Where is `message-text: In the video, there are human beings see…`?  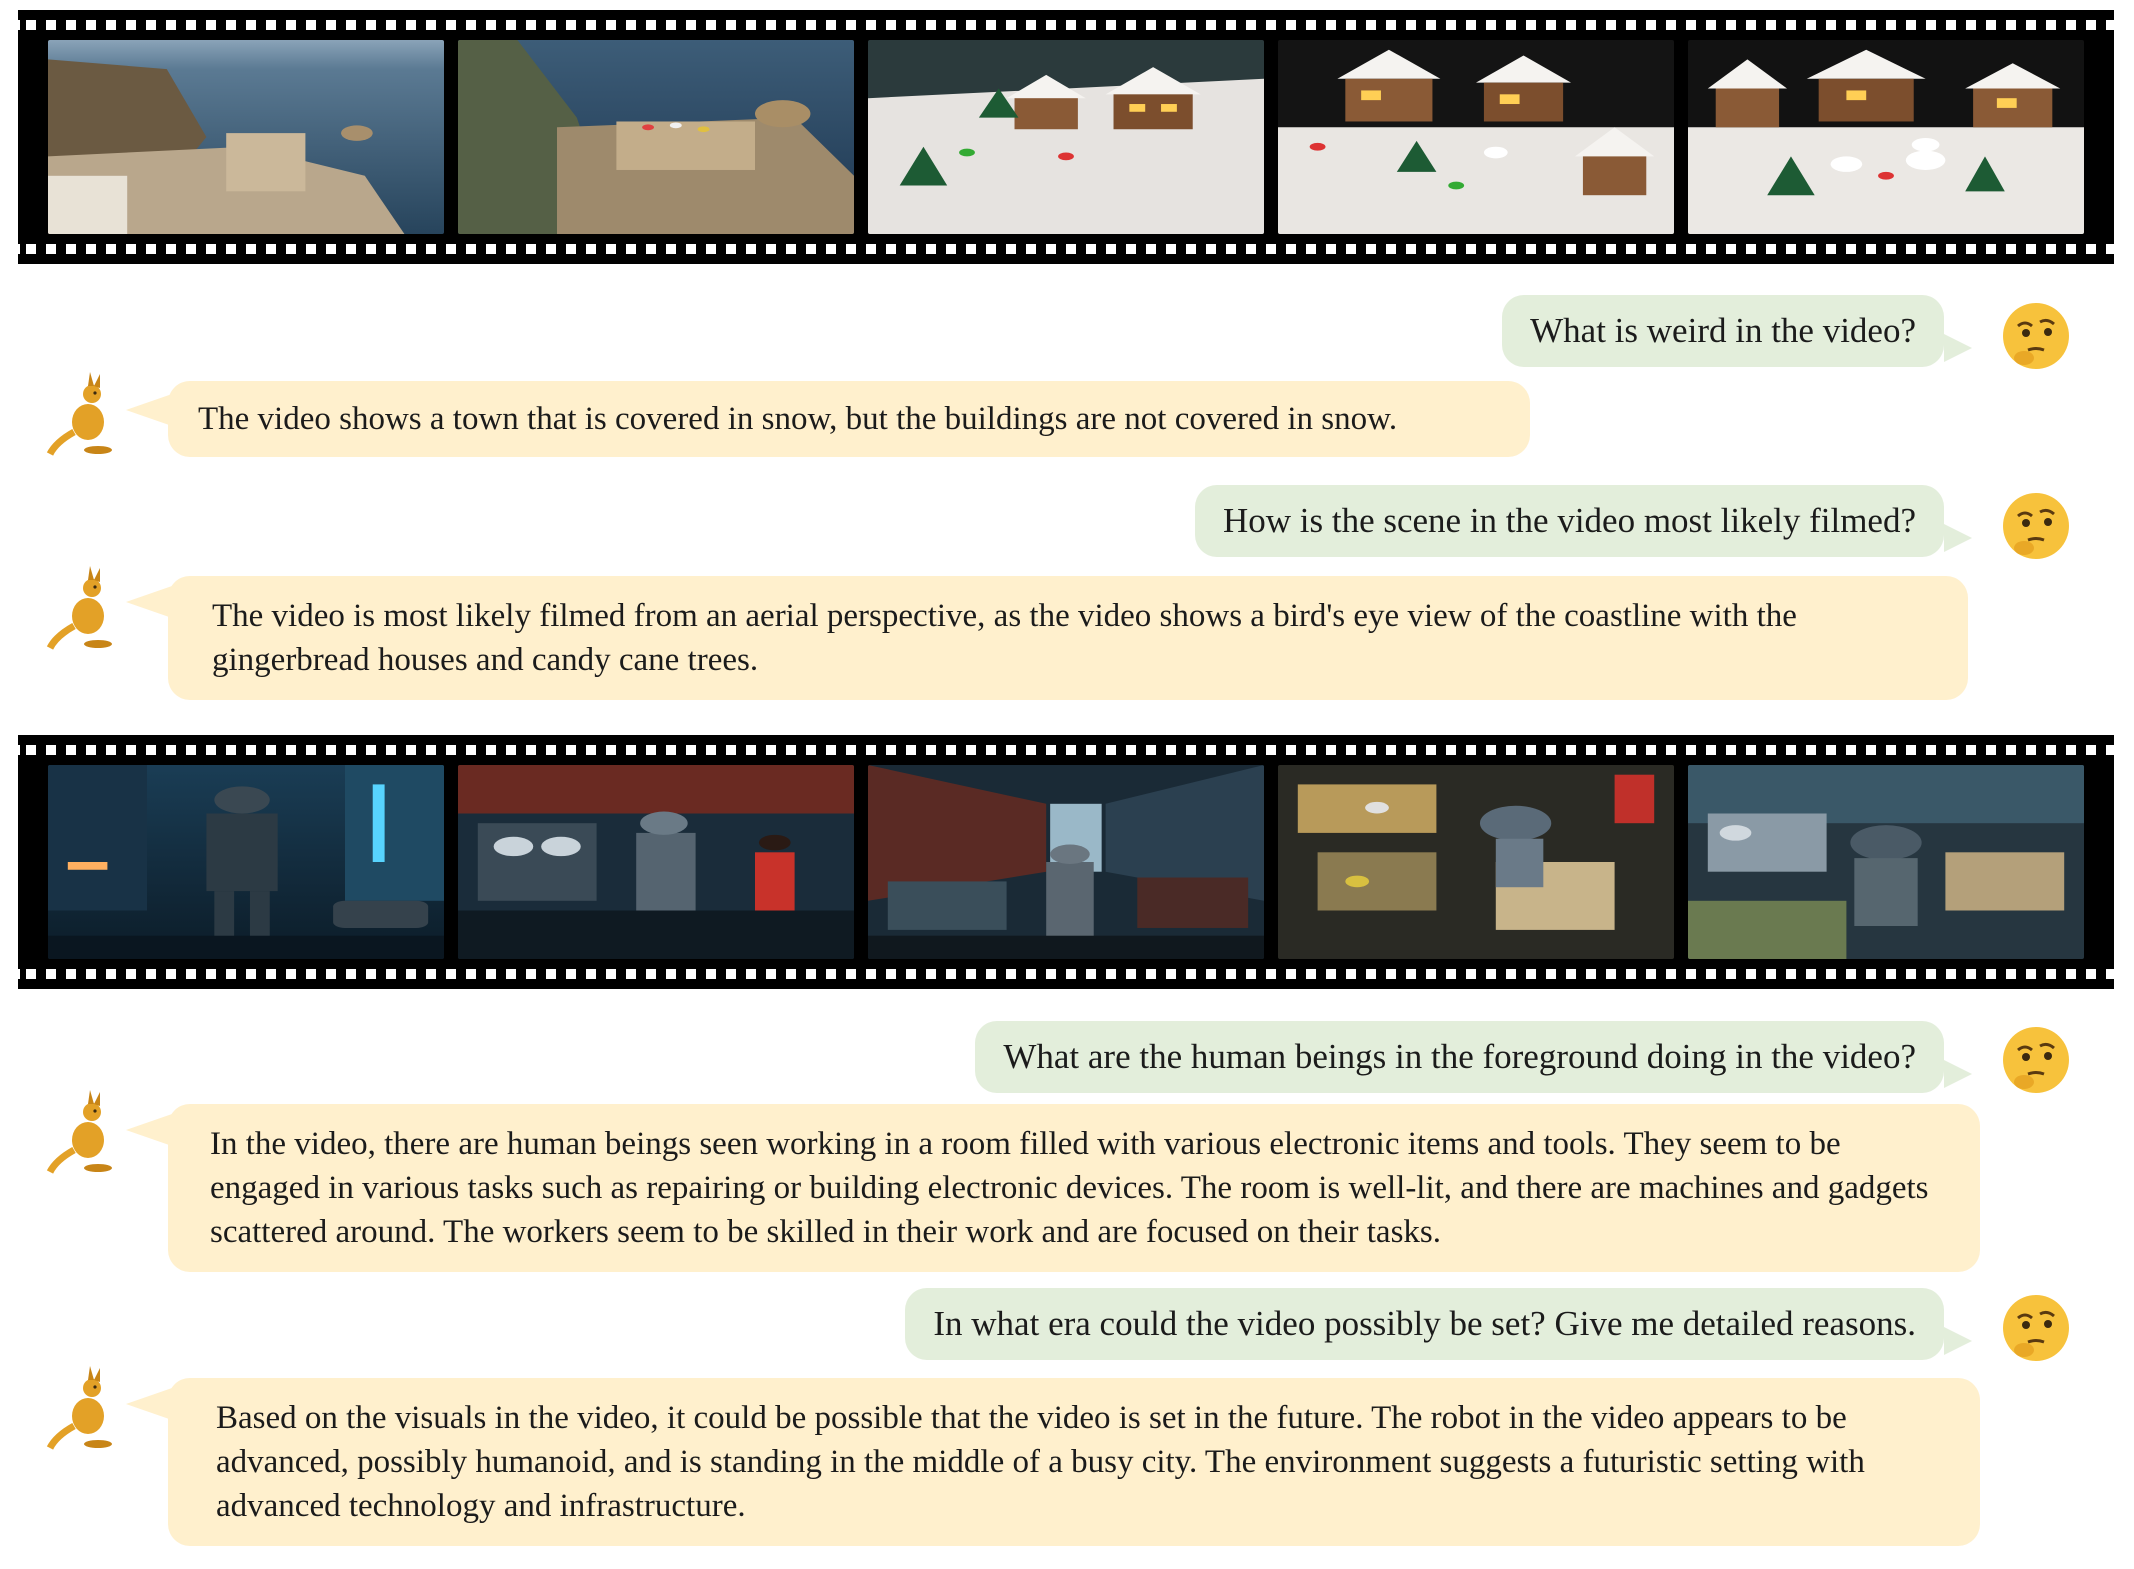 message-text: In the video, there are human beings see… is located at coordinates (1069, 1188).